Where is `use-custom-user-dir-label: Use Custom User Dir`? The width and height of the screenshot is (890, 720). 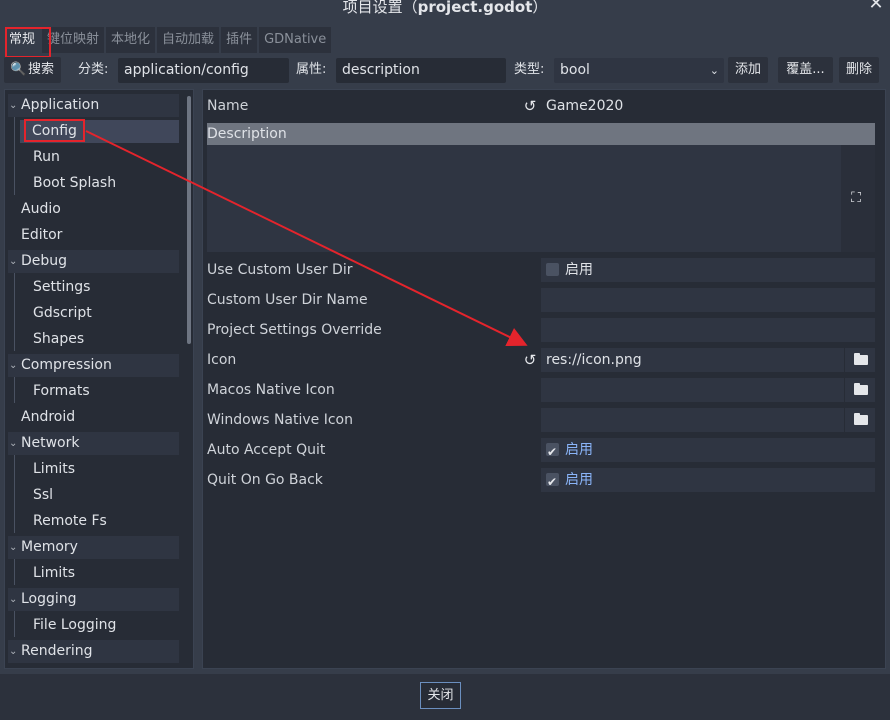
use-custom-user-dir-label: Use Custom User Dir is located at coordinates (280, 270).